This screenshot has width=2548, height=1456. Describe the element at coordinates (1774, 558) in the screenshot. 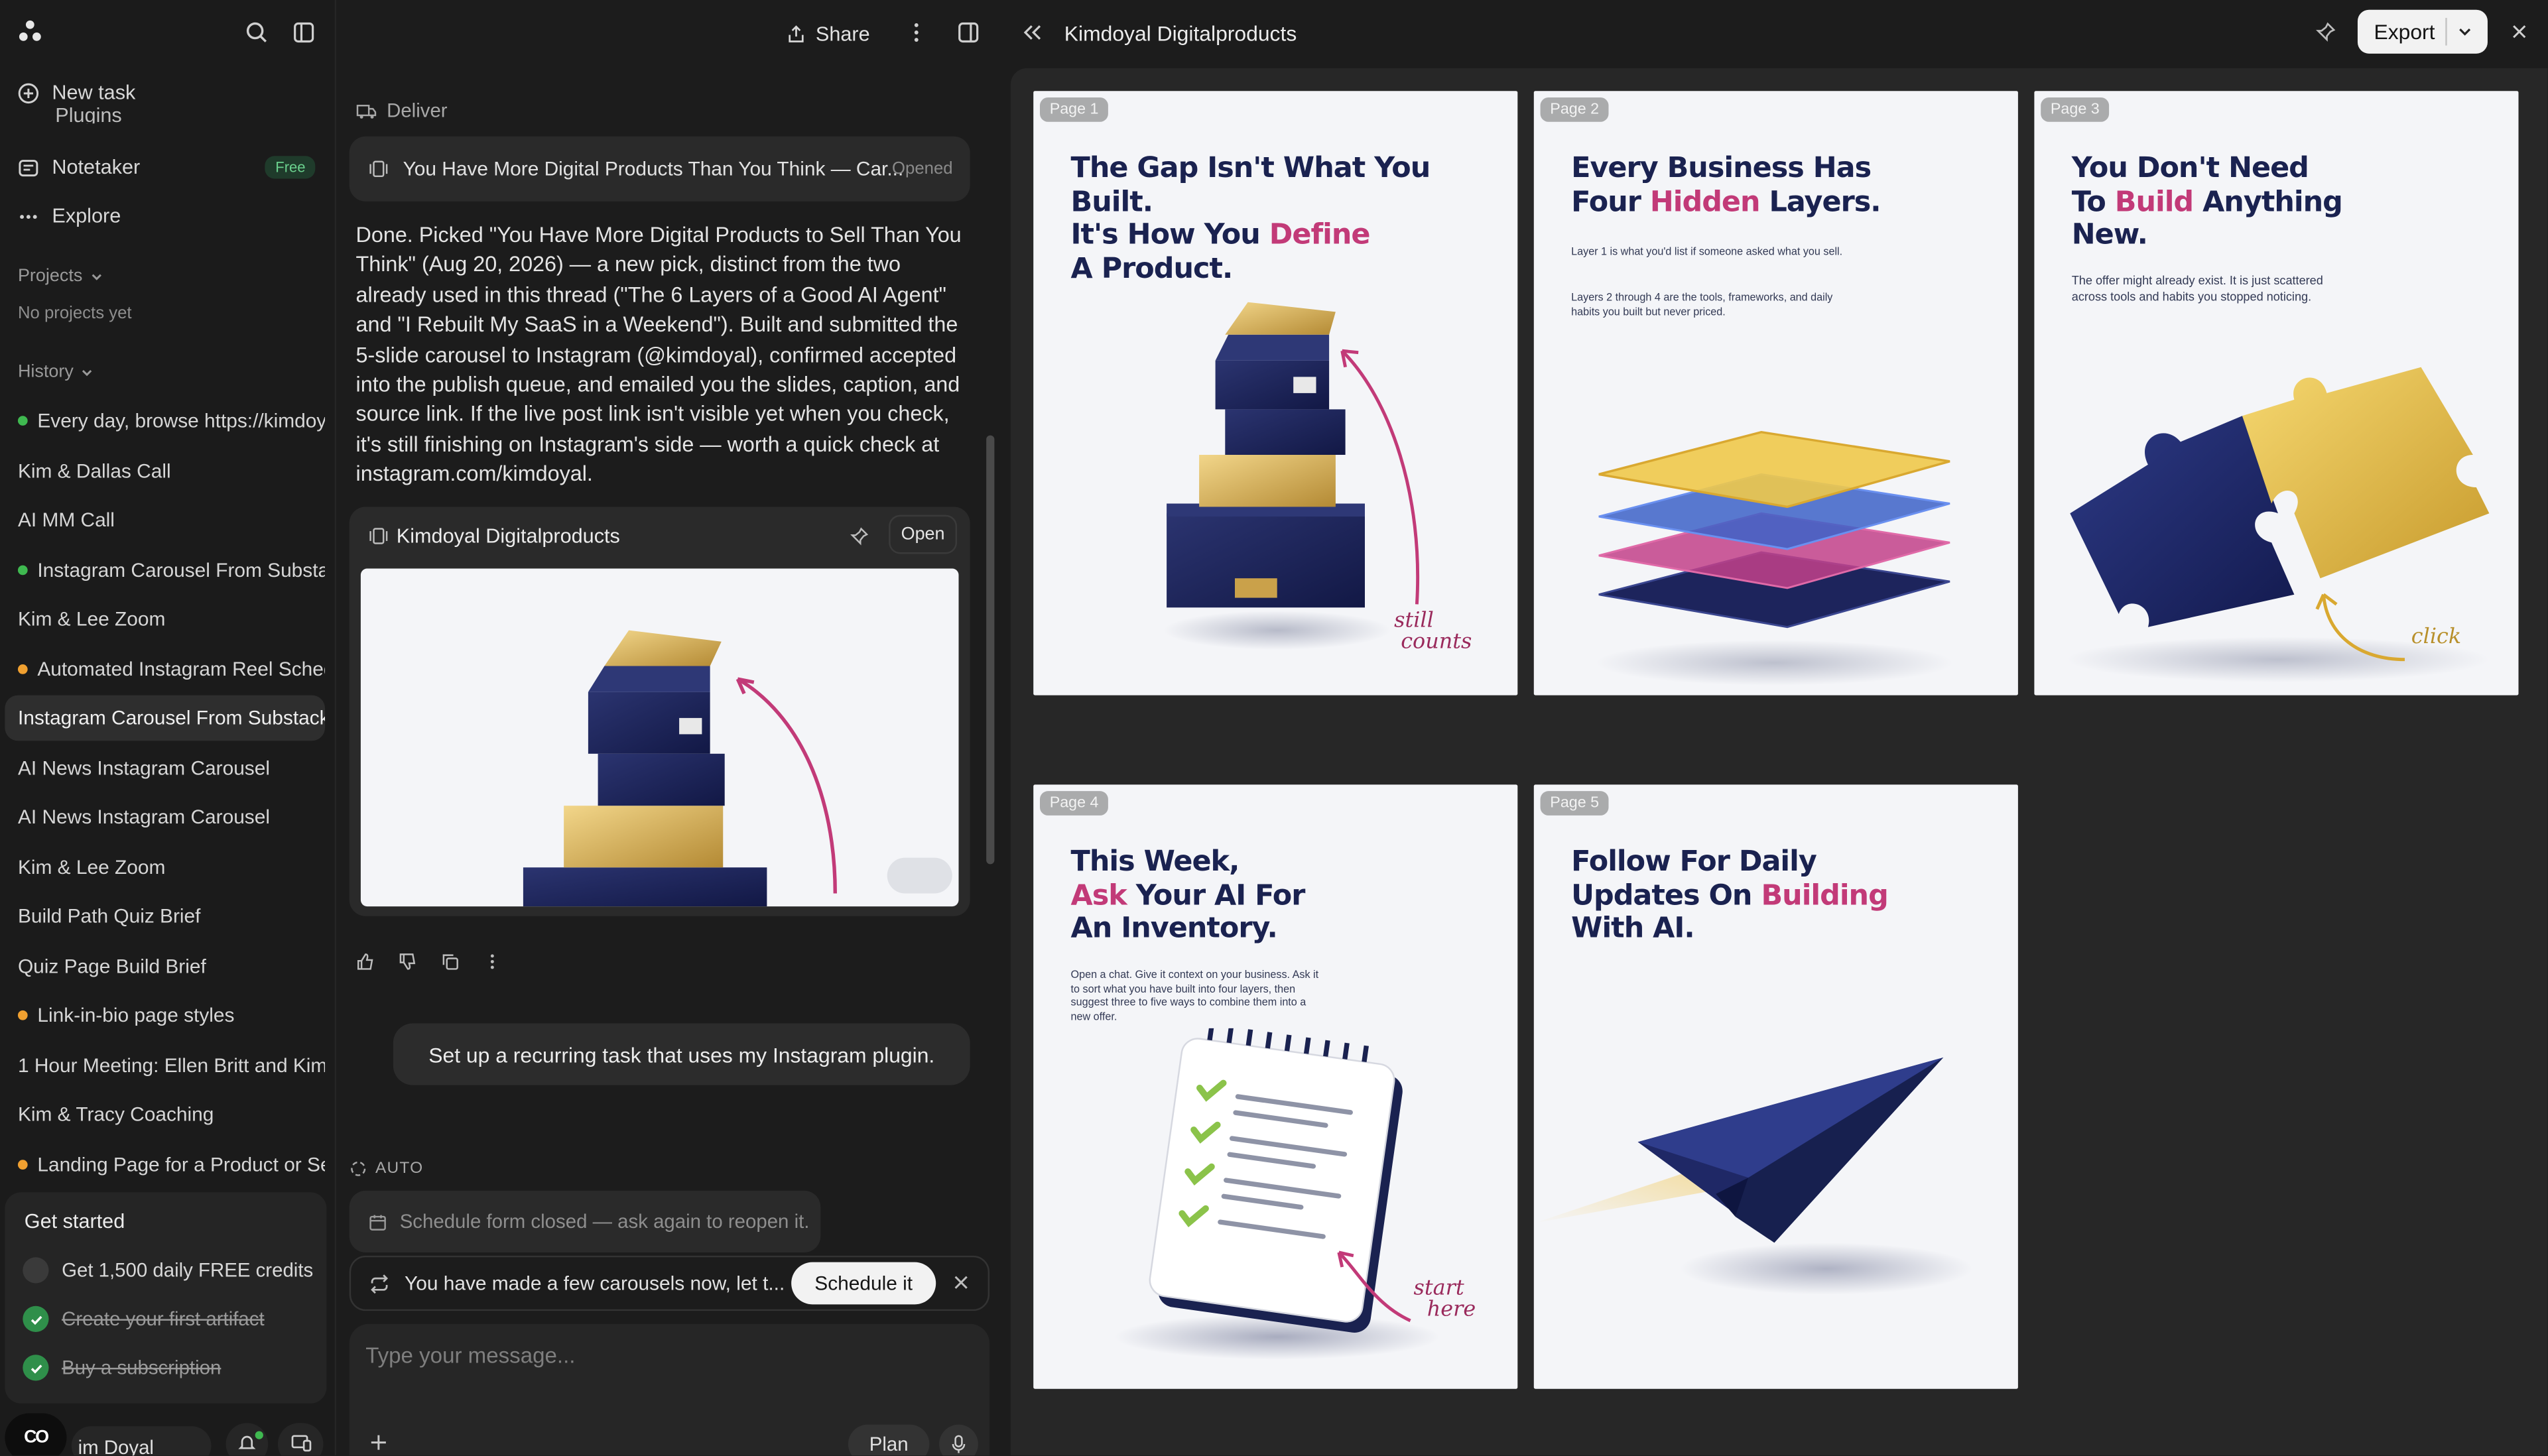

I see `layers-illustration` at that location.